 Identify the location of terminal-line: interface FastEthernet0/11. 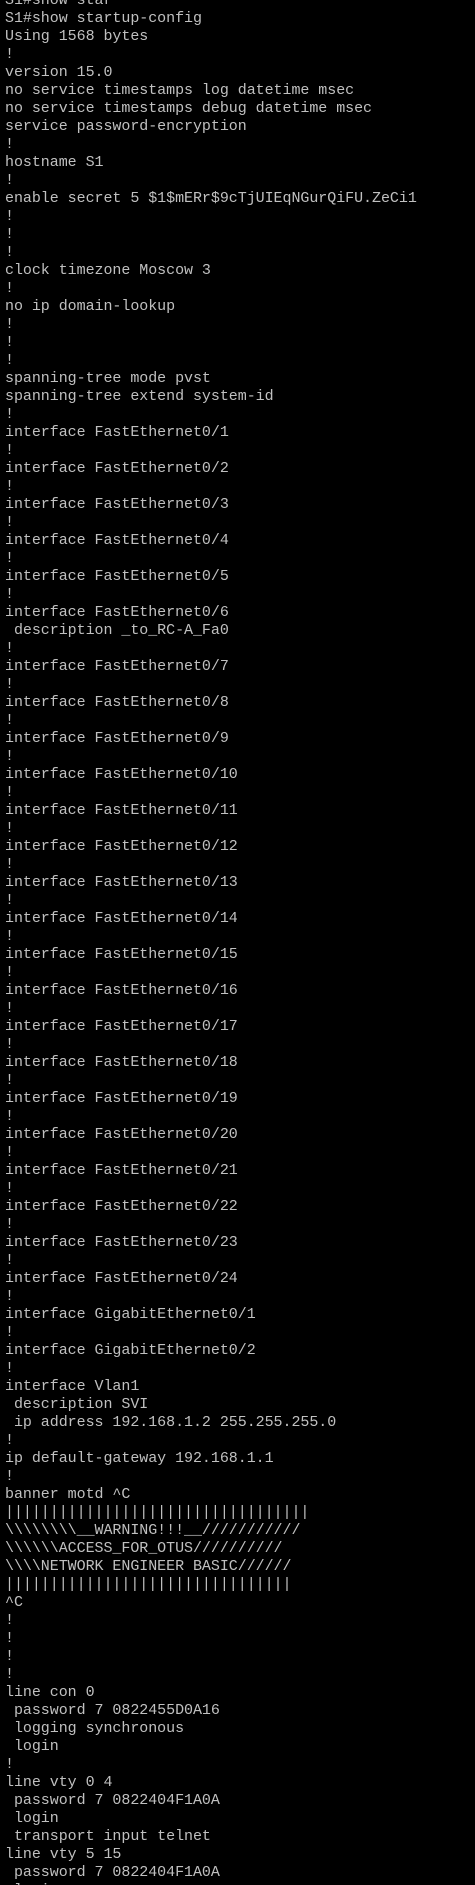
(121, 810).